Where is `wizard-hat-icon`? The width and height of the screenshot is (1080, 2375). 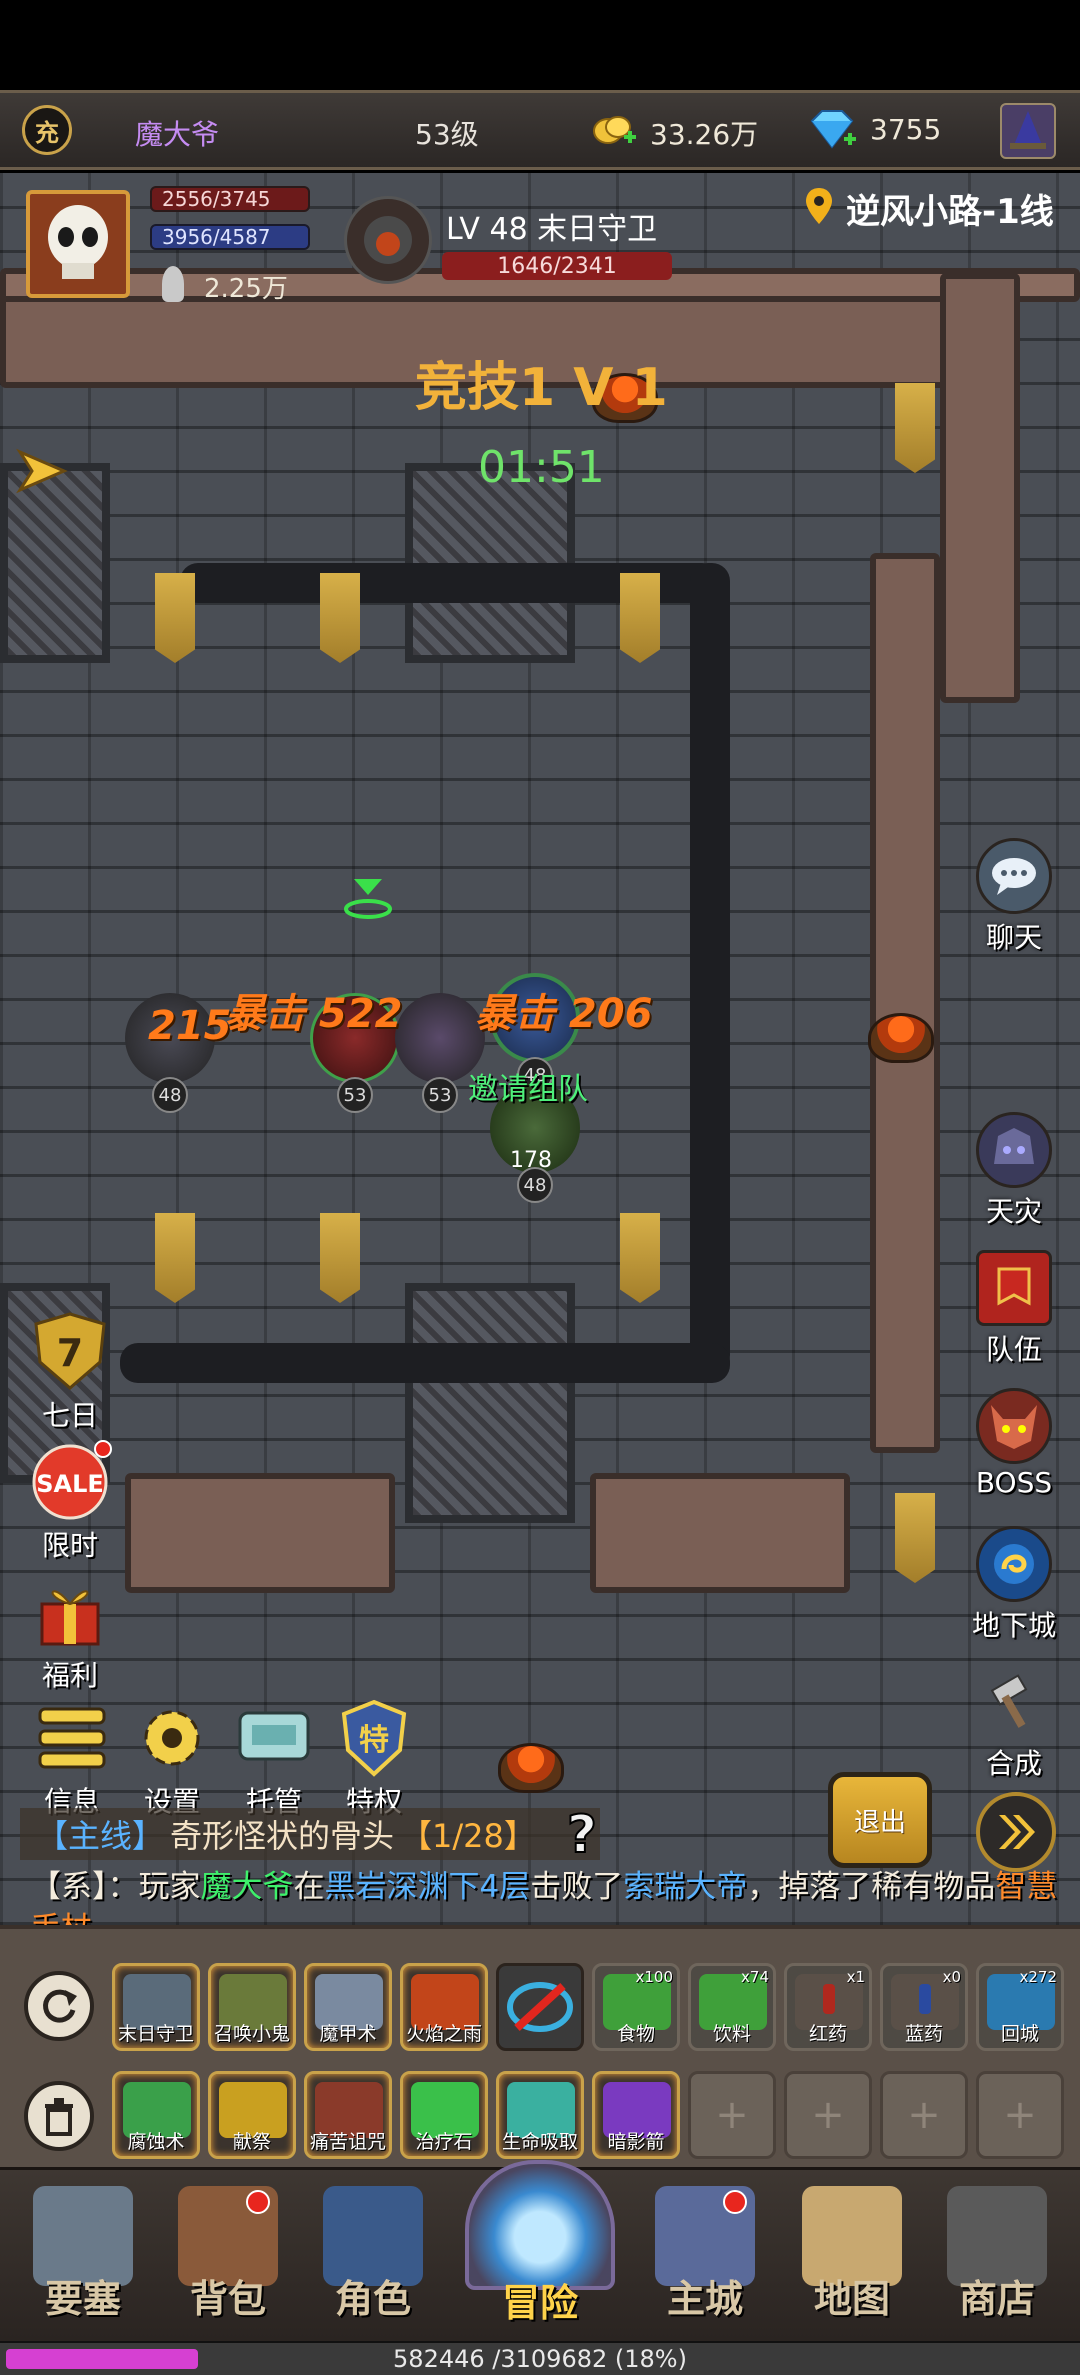 wizard-hat-icon is located at coordinates (1028, 131).